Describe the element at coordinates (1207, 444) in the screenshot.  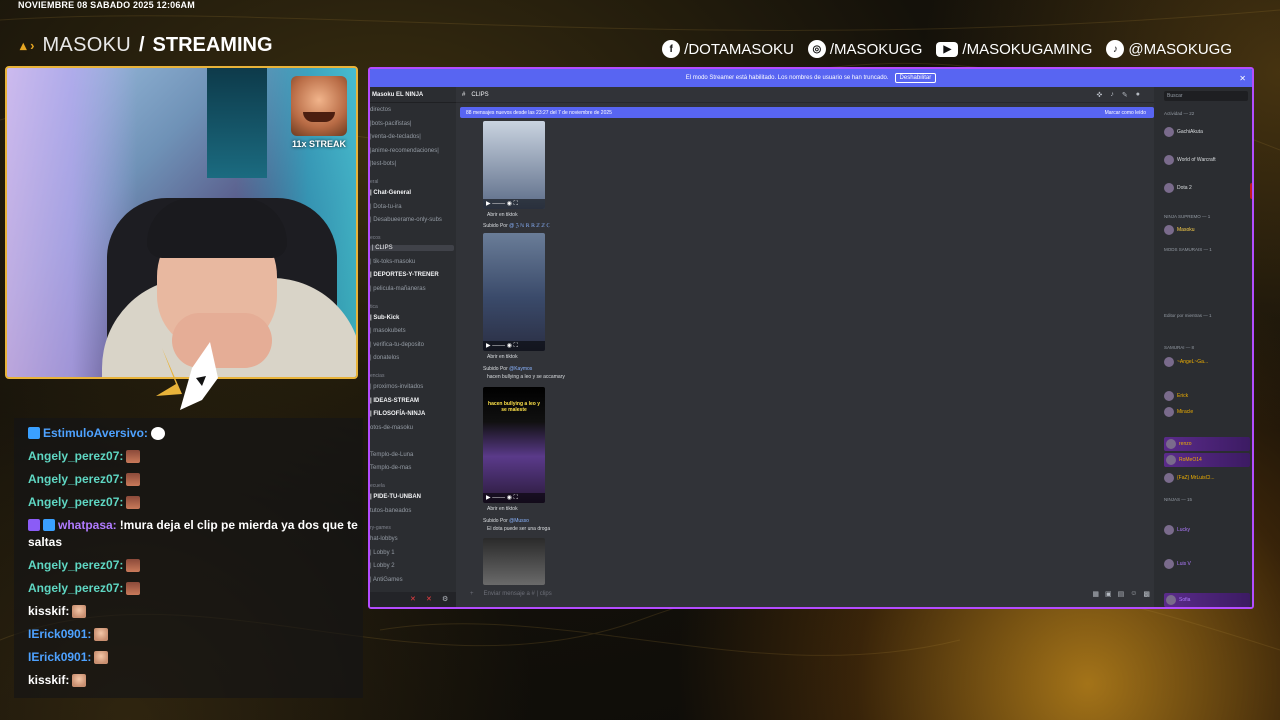
I see `member-item: renzo` at that location.